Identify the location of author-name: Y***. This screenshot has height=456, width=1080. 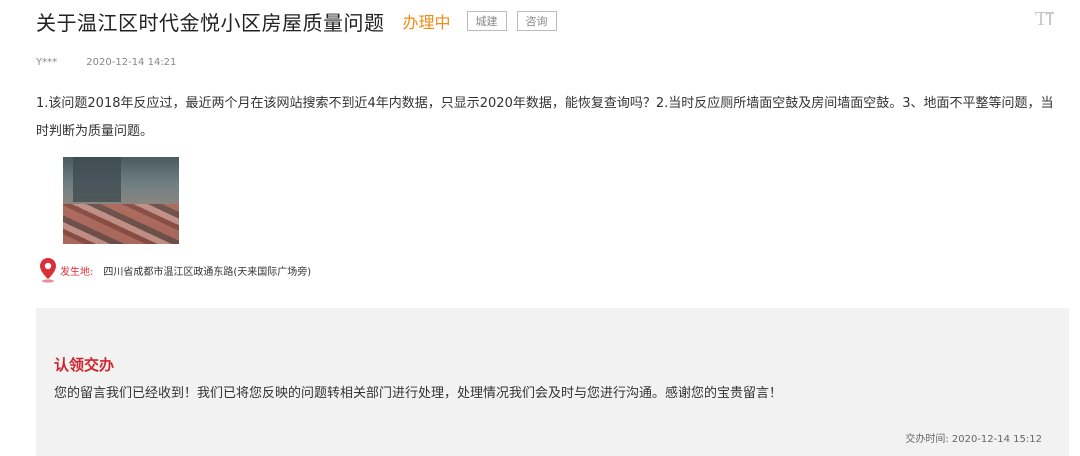
(47, 62).